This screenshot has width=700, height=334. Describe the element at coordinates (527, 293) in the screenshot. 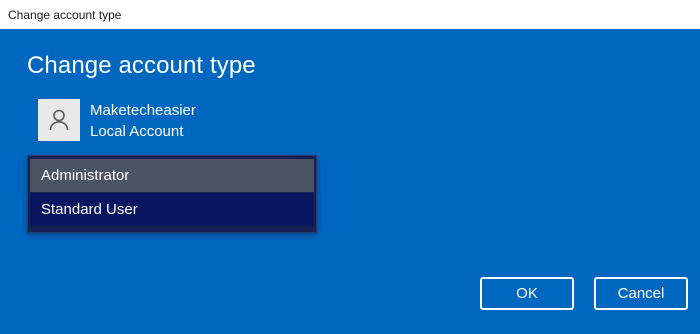

I see `ok-button: OK` at that location.